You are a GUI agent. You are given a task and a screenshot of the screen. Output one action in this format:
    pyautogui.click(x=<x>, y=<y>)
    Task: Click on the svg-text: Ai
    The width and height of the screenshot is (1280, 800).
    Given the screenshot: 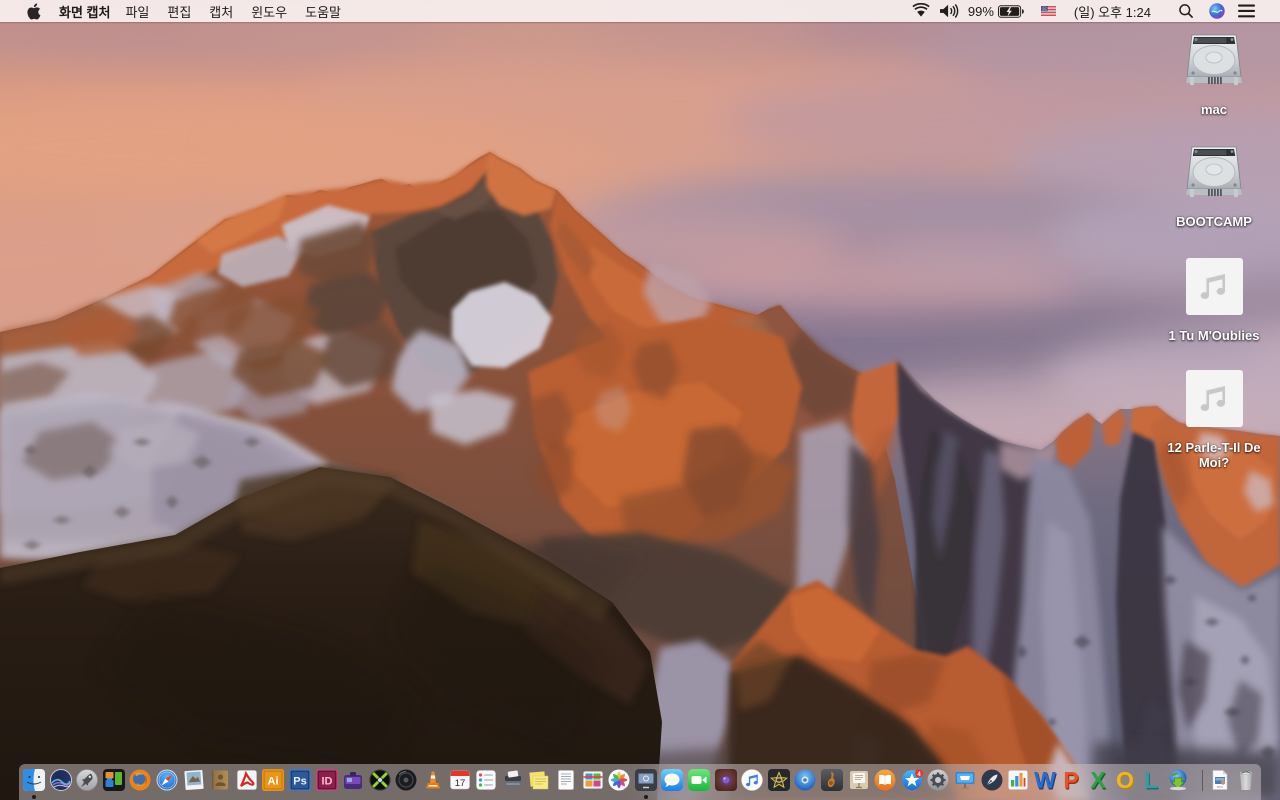 What is the action you would take?
    pyautogui.click(x=273, y=782)
    